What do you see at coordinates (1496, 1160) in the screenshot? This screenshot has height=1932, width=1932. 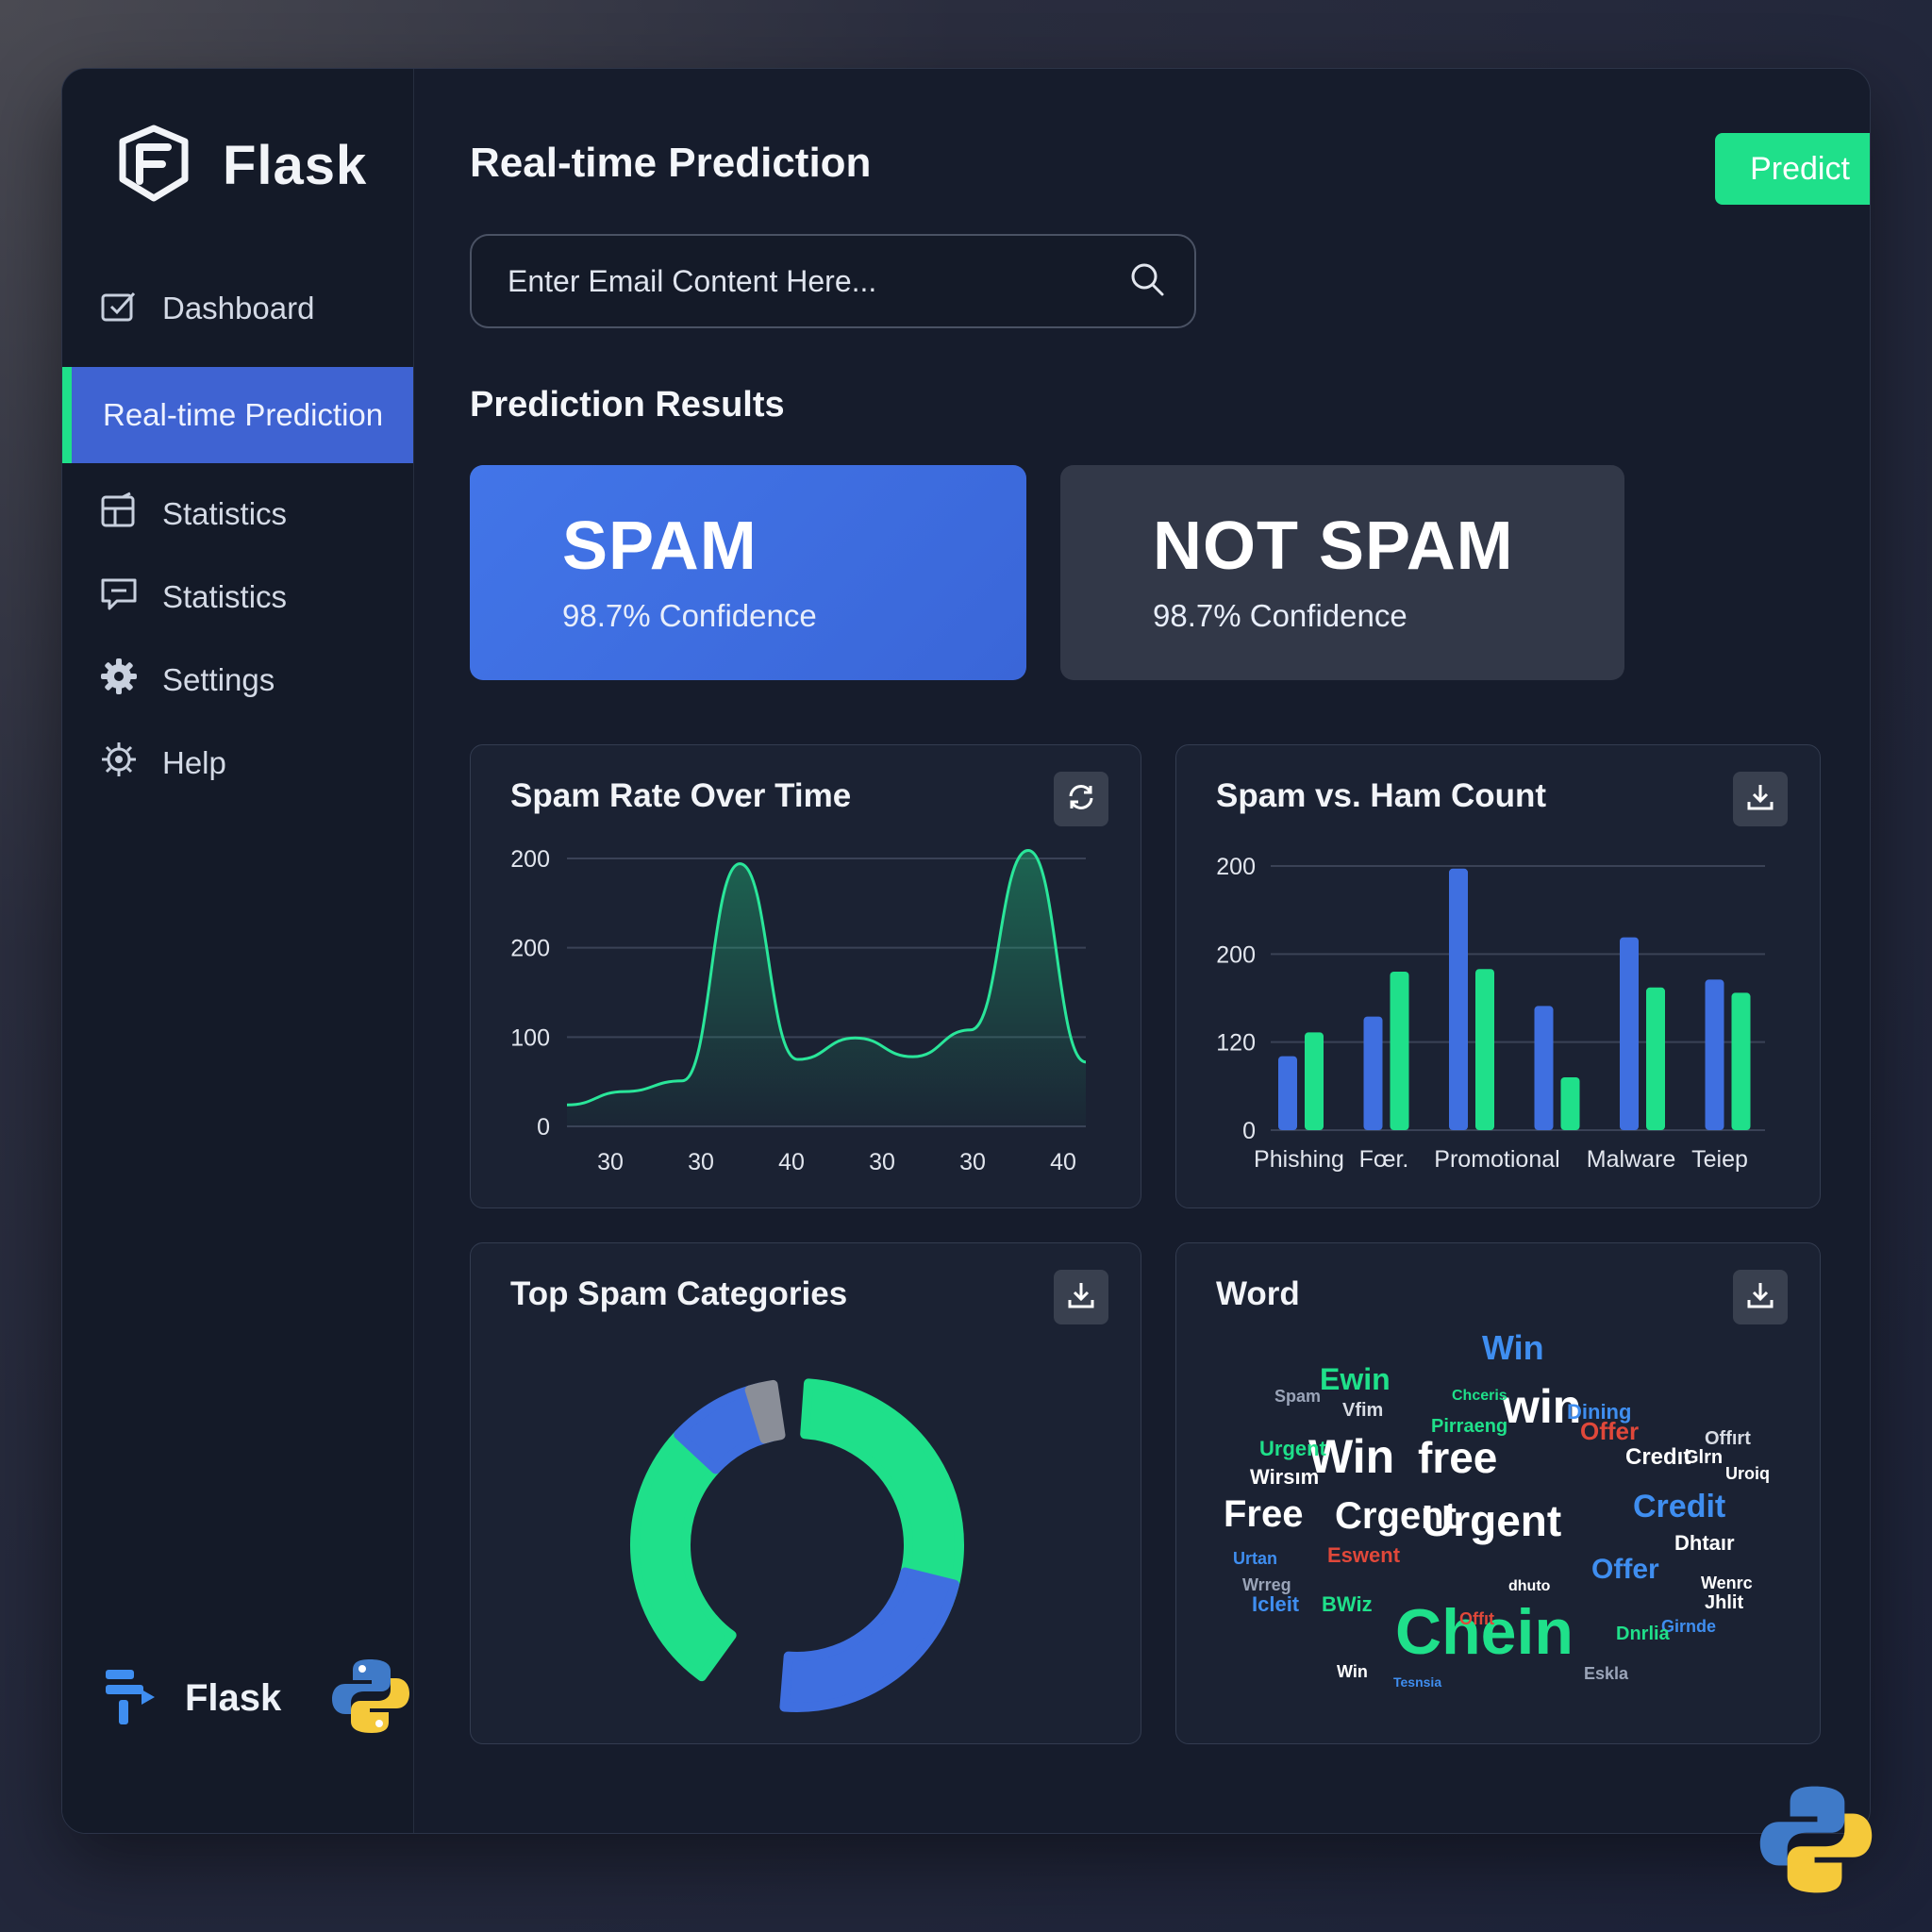 I see `category-label: Promotional` at bounding box center [1496, 1160].